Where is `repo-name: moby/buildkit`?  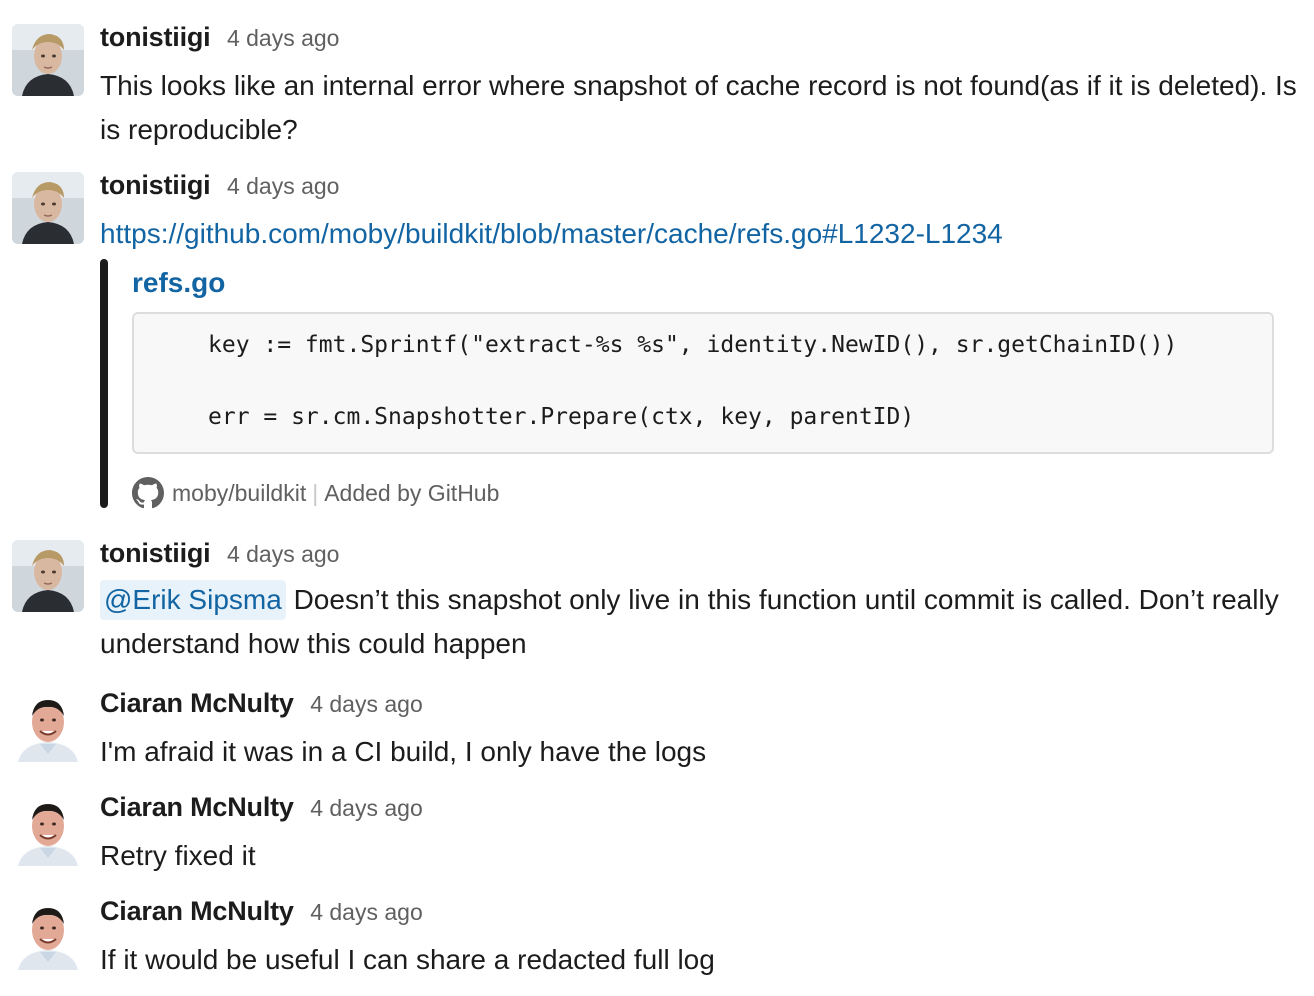 repo-name: moby/buildkit is located at coordinates (239, 493).